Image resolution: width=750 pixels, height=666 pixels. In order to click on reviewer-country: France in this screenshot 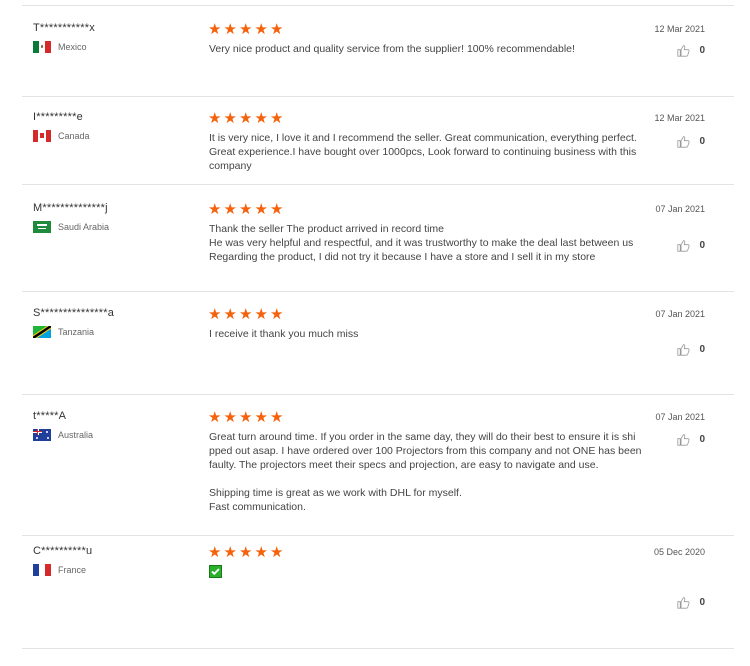, I will do `click(59, 569)`.